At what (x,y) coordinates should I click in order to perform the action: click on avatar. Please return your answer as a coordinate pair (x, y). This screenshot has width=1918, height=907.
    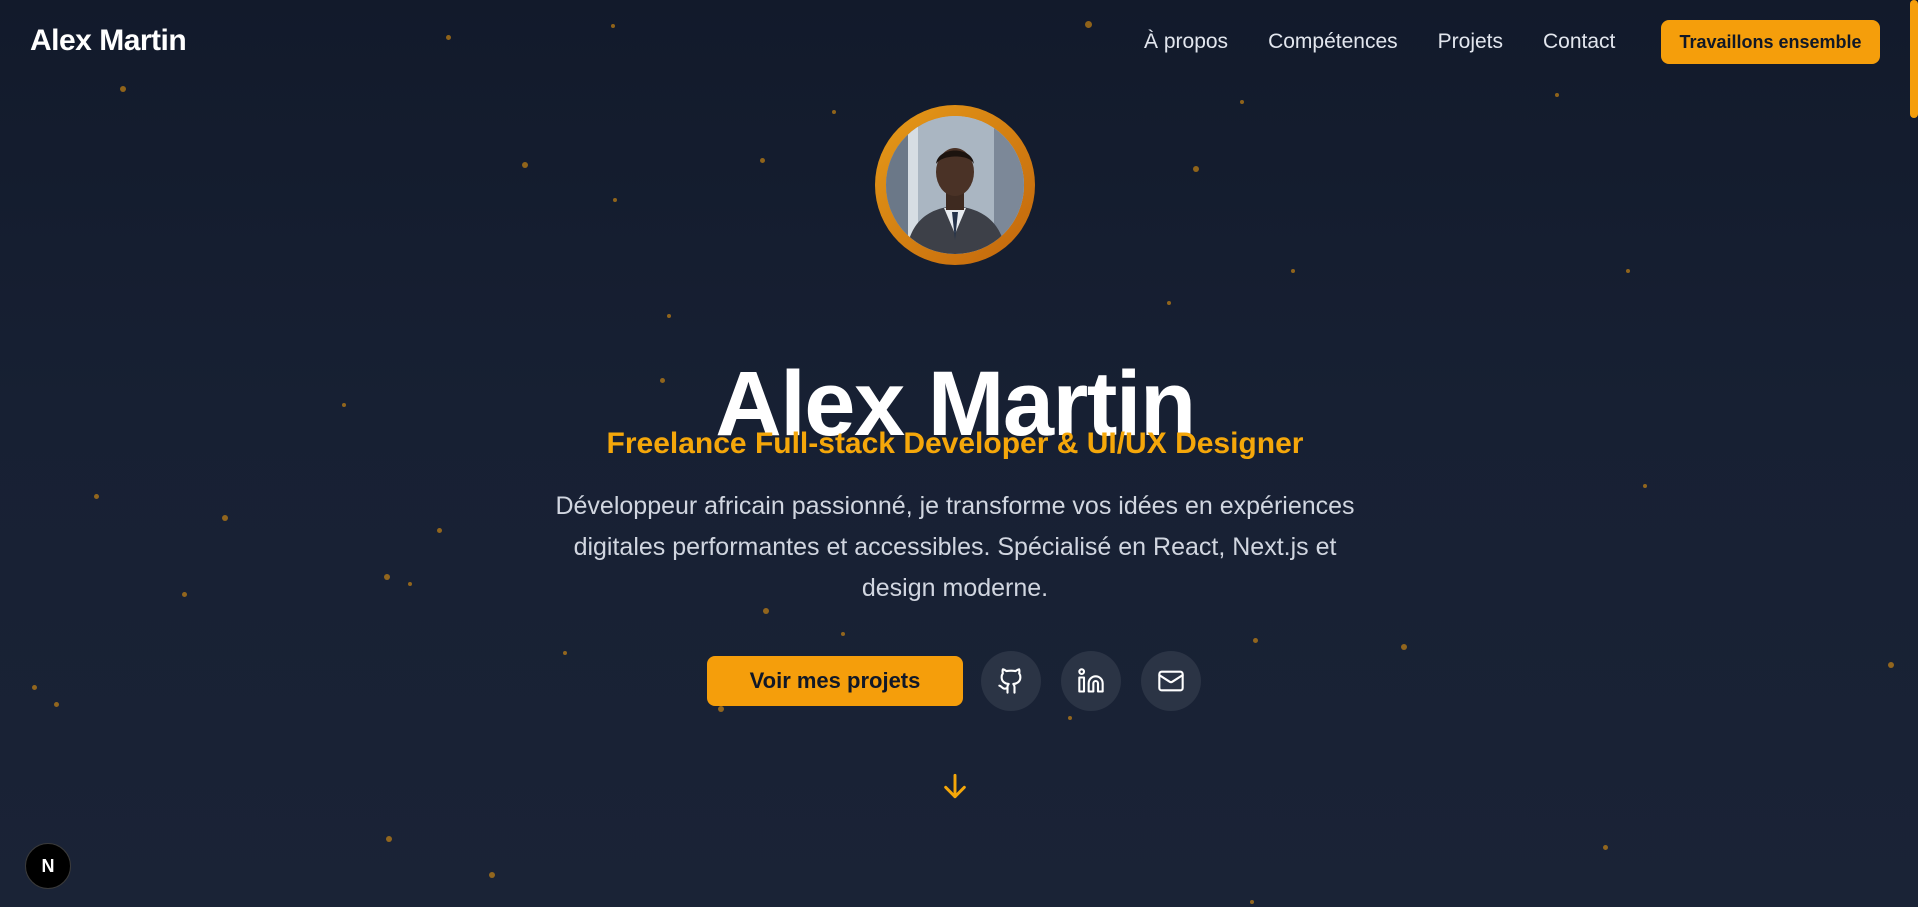
    Looking at the image, I should click on (955, 185).